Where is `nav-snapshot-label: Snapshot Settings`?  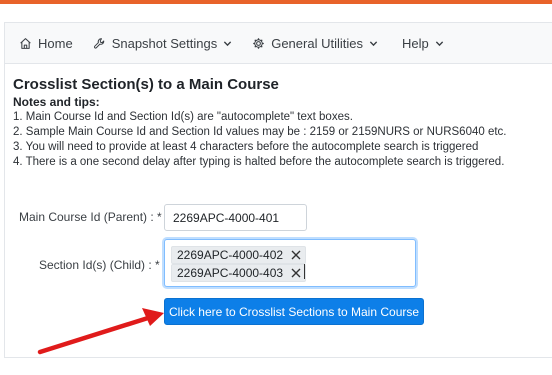
nav-snapshot-label: Snapshot Settings is located at coordinates (164, 43).